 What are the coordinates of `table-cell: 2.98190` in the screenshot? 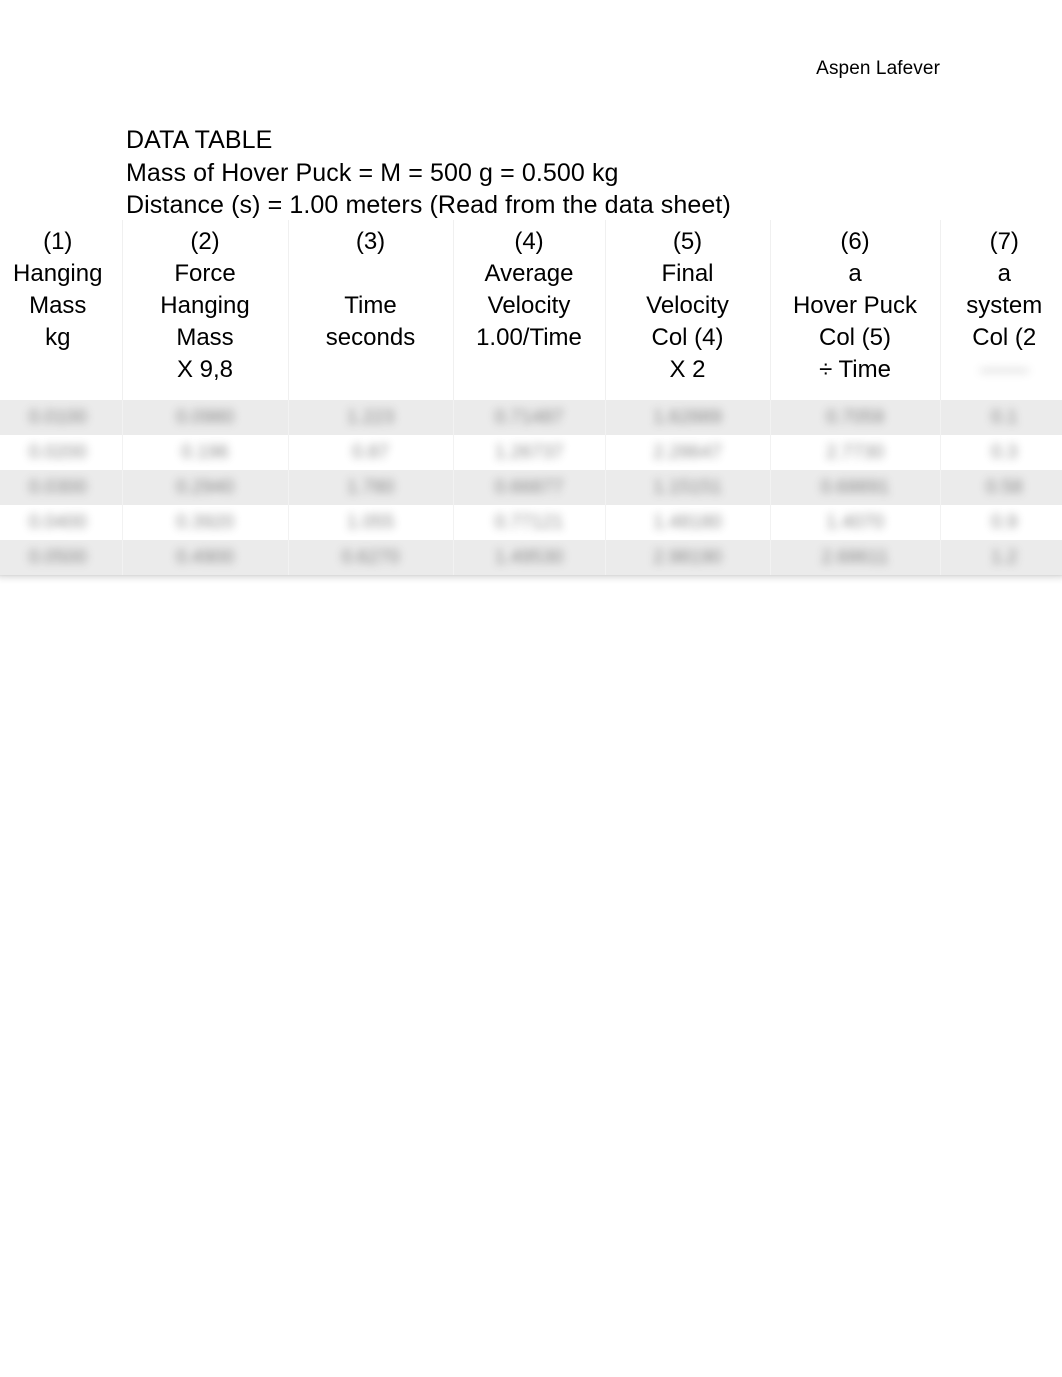 It's located at (688, 557).